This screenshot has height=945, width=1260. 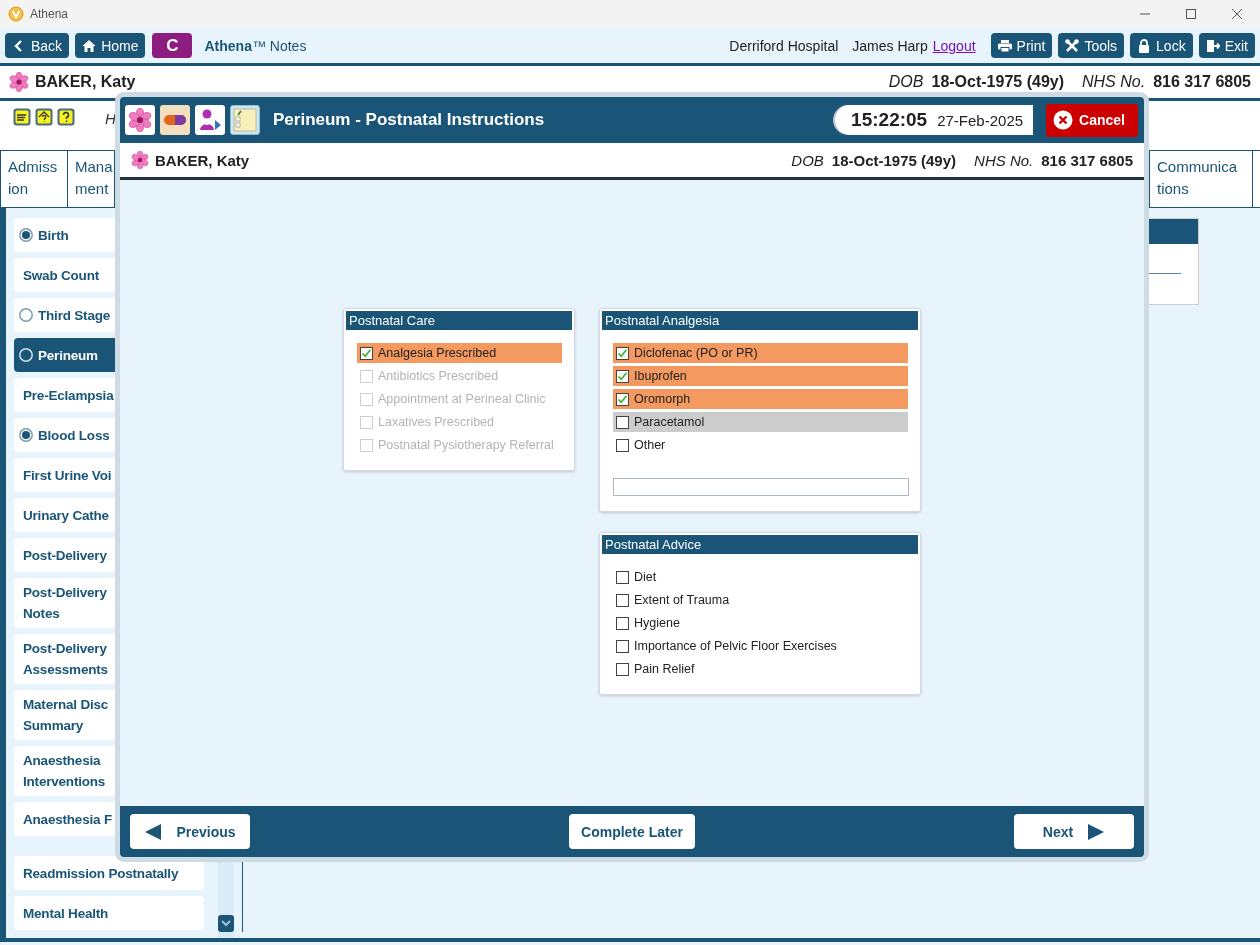 I want to click on checkbox-label: Oromorph, so click(x=662, y=399).